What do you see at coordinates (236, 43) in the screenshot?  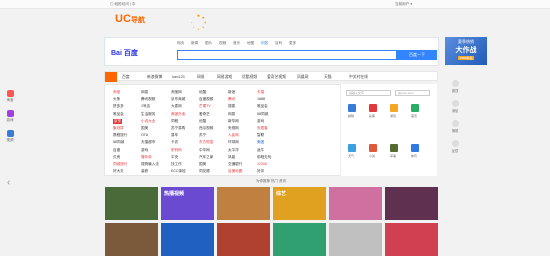 I see `tab-music: 音乐` at bounding box center [236, 43].